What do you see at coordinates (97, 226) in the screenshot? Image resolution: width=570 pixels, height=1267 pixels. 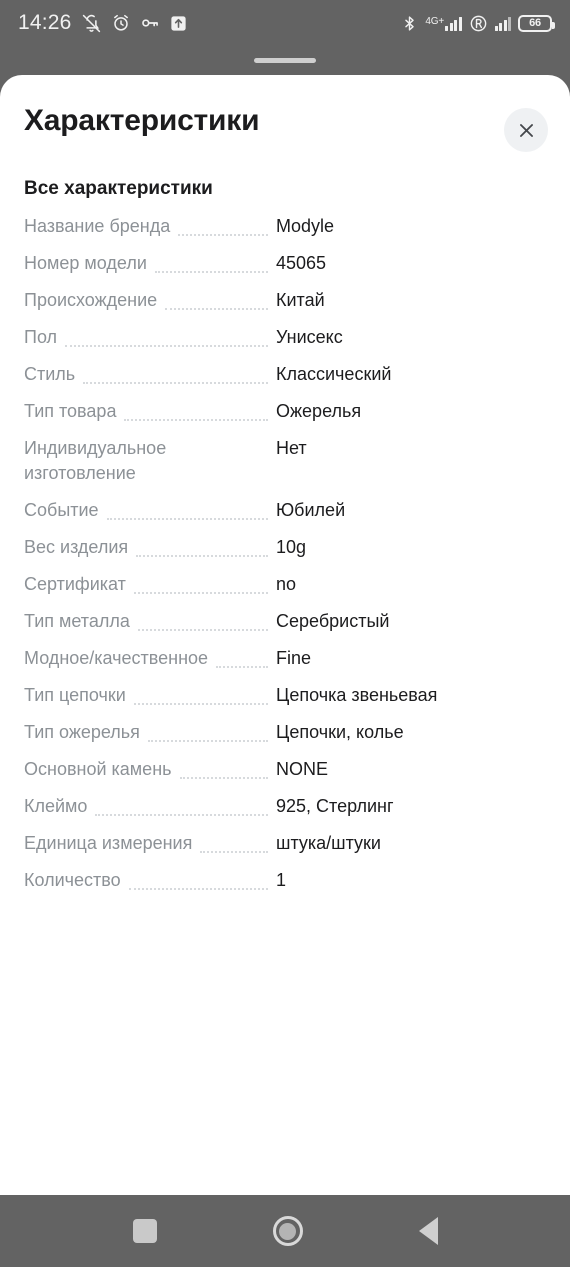 I see `spec-label: Название бренда` at bounding box center [97, 226].